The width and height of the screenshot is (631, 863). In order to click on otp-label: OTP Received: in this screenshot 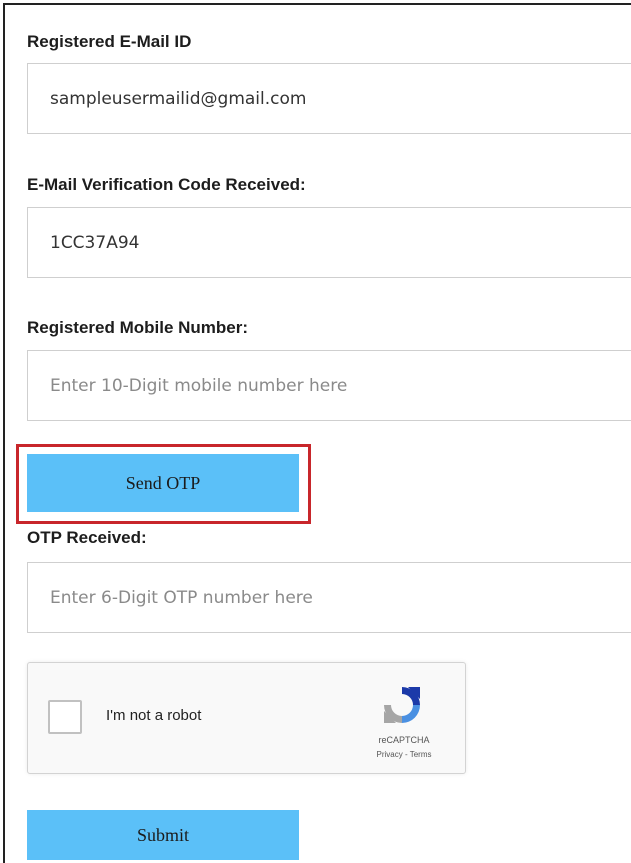, I will do `click(87, 537)`.